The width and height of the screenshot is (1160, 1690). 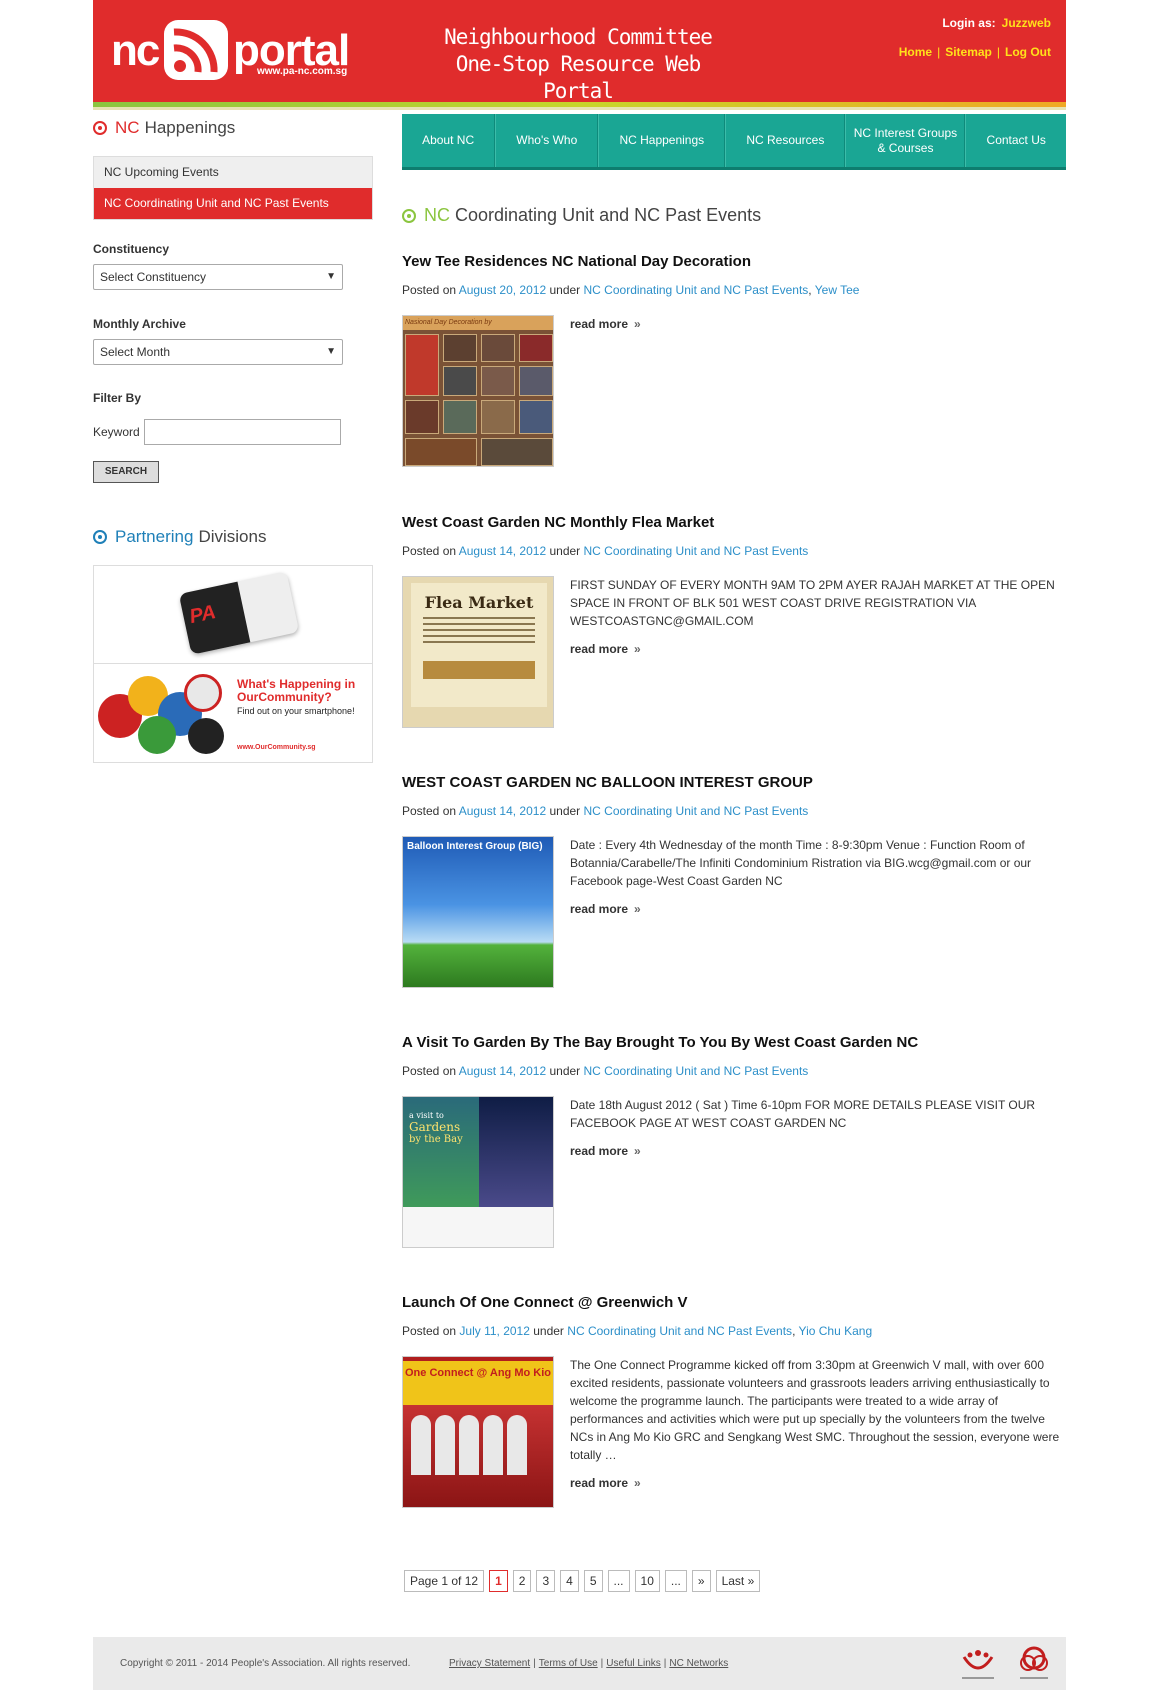 What do you see at coordinates (444, 1581) in the screenshot?
I see `page-summary: Page 1 of 12` at bounding box center [444, 1581].